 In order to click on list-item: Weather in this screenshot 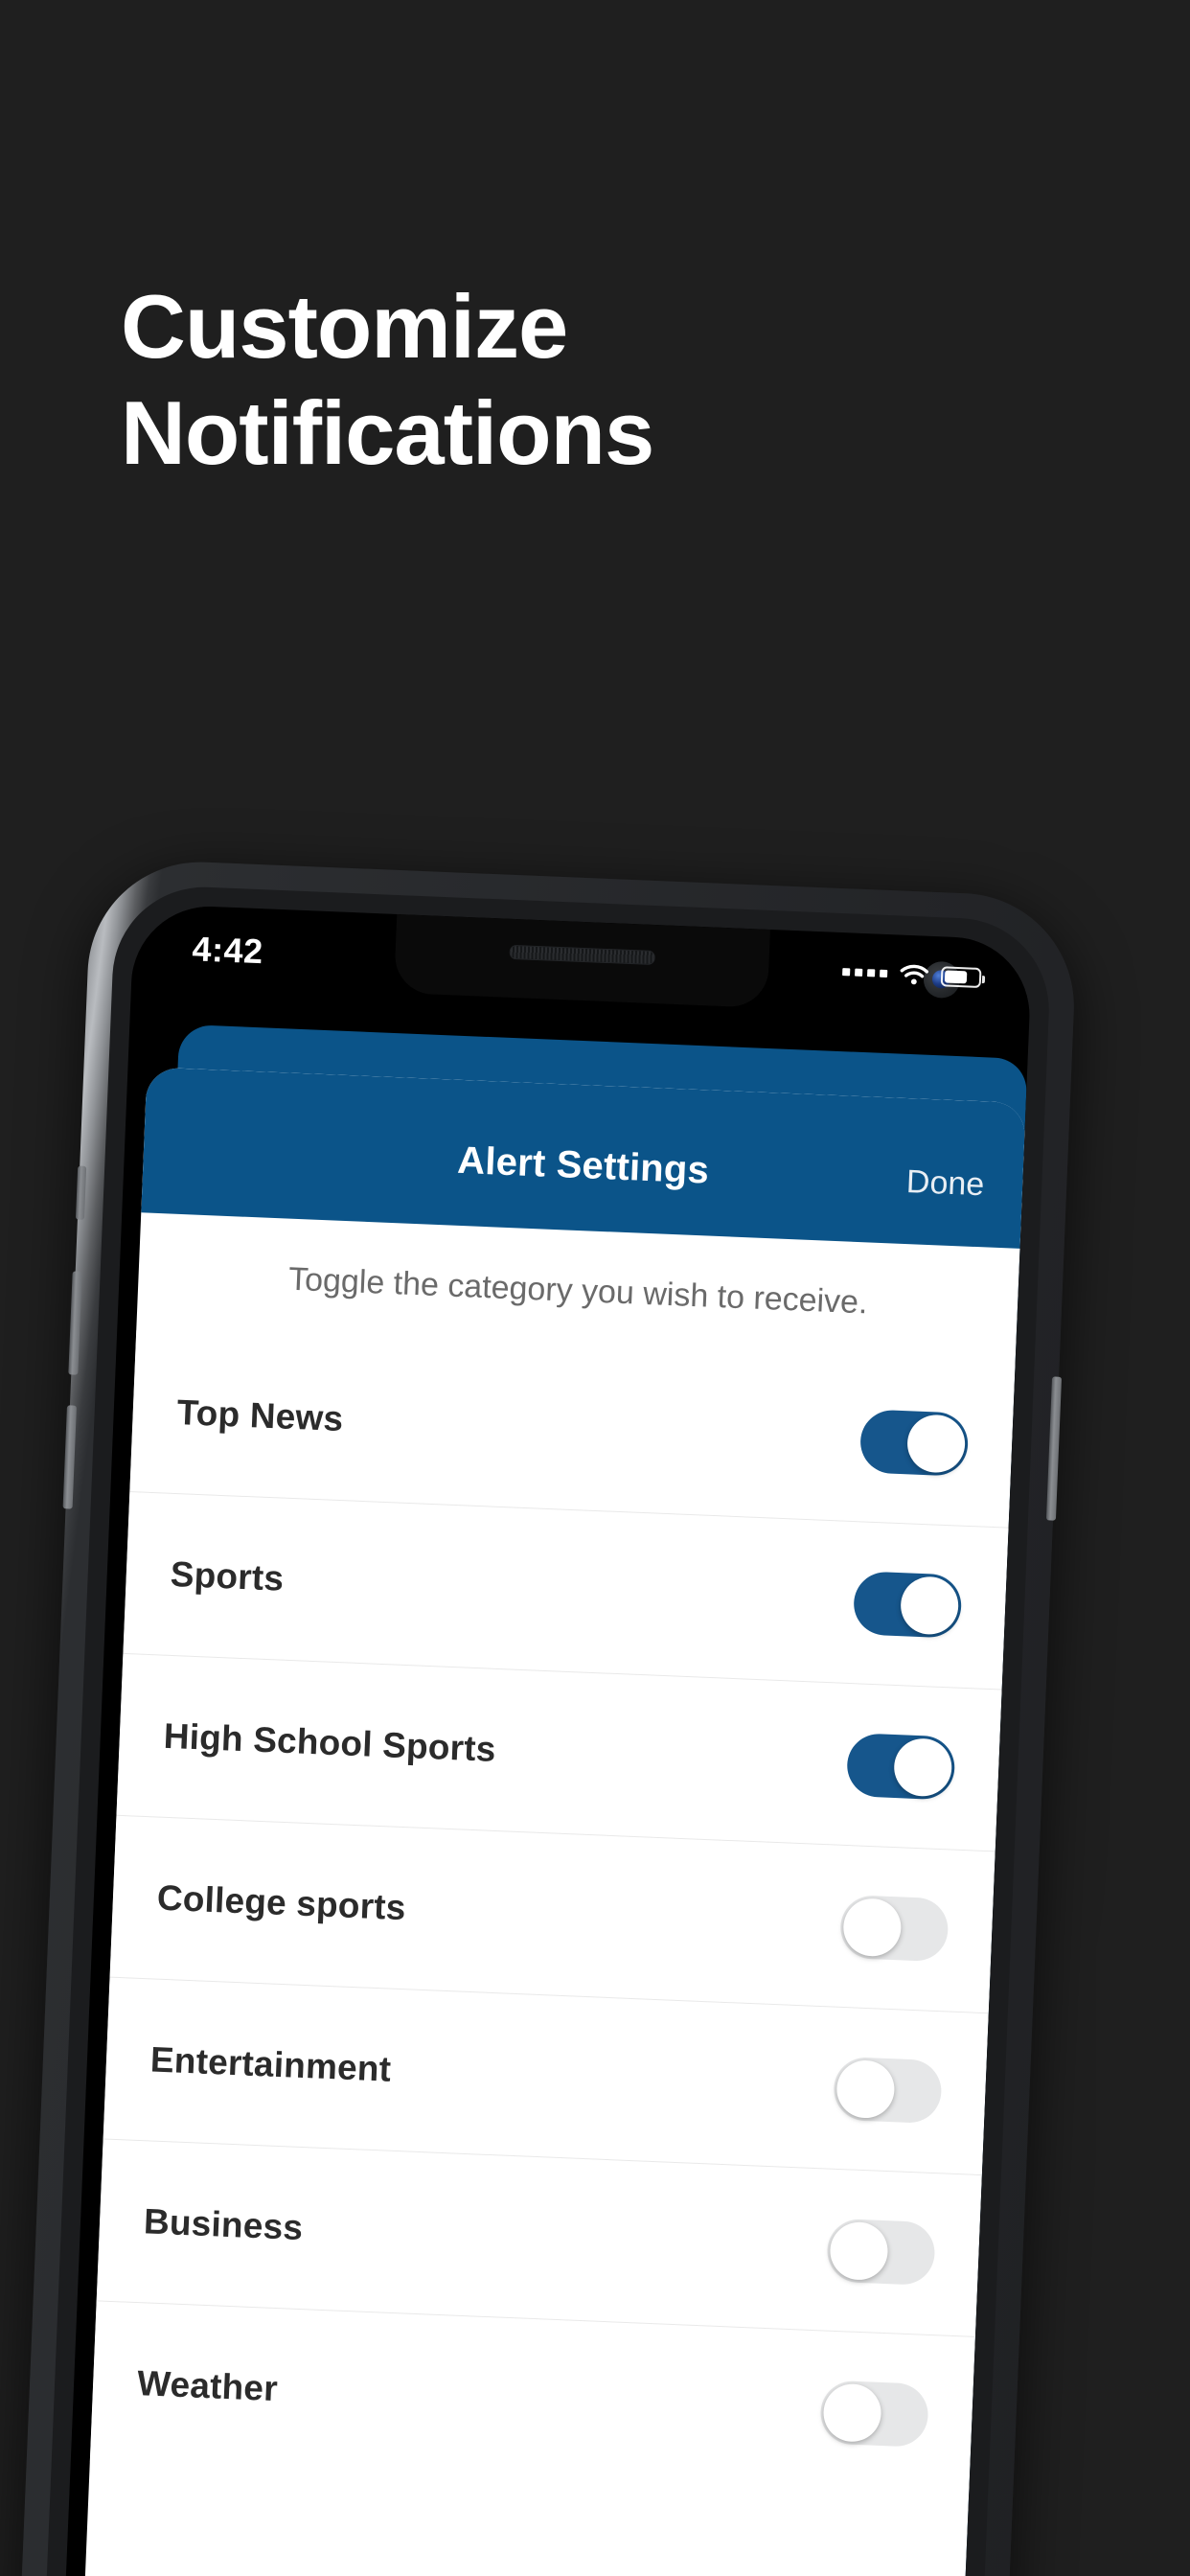, I will do `click(532, 2399)`.